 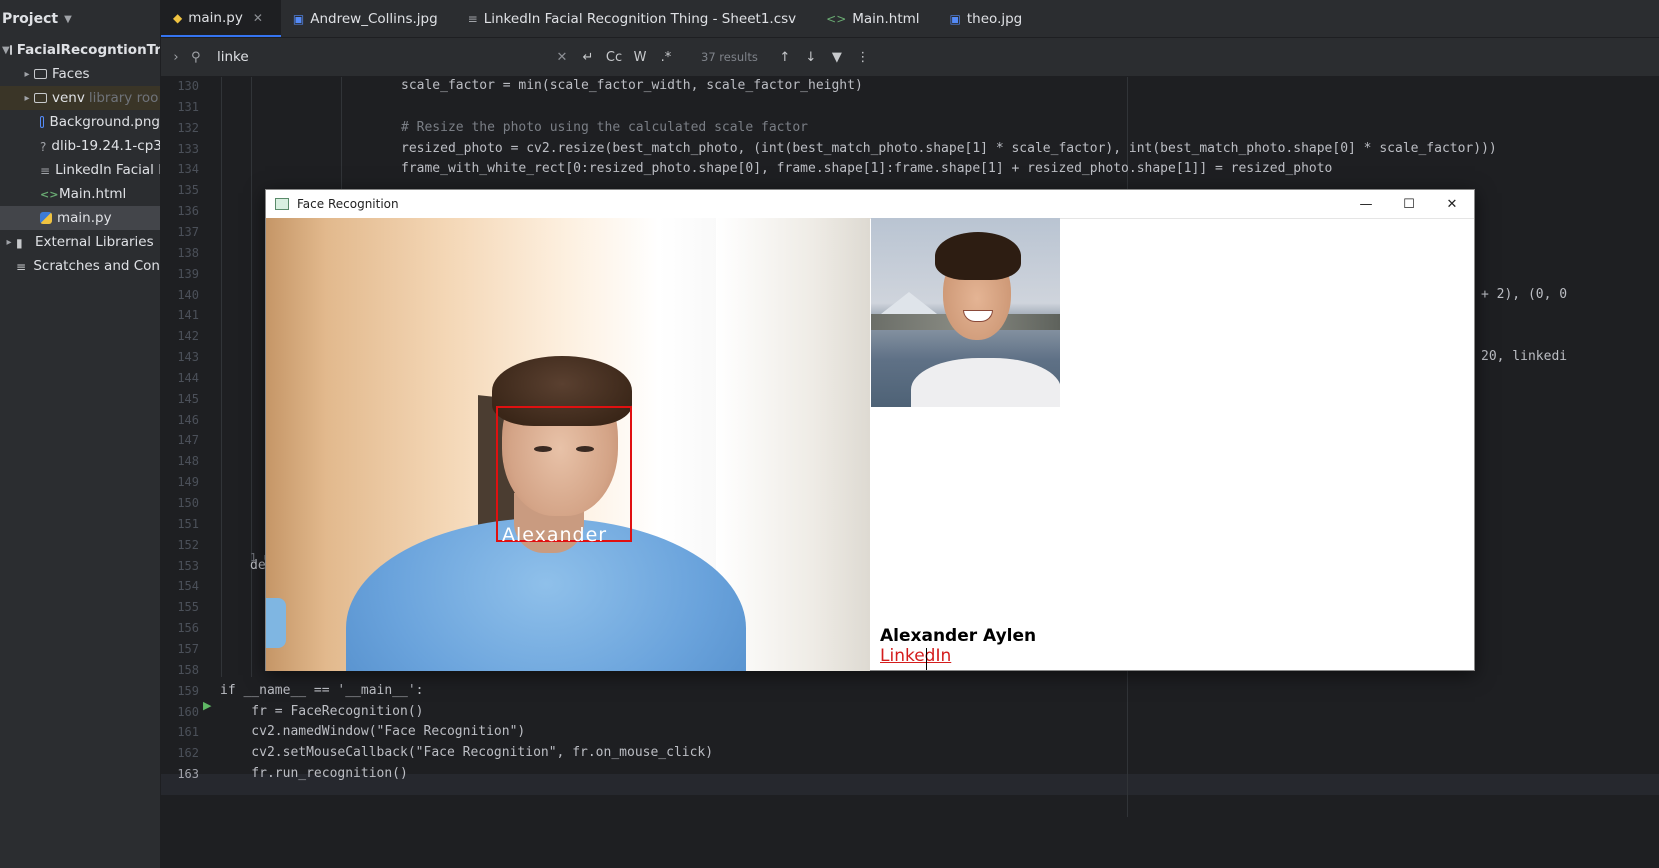 I want to click on tree-item-background-png: Background.png, so click(x=80, y=122).